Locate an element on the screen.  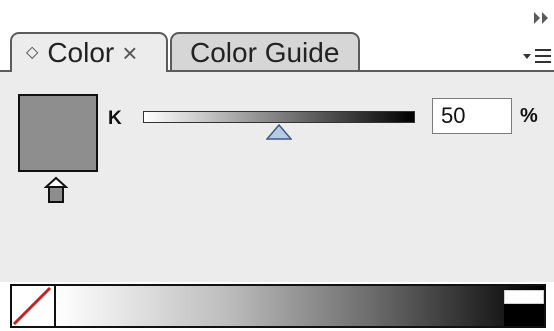
tab-color: ◇ Color × is located at coordinates (89, 52).